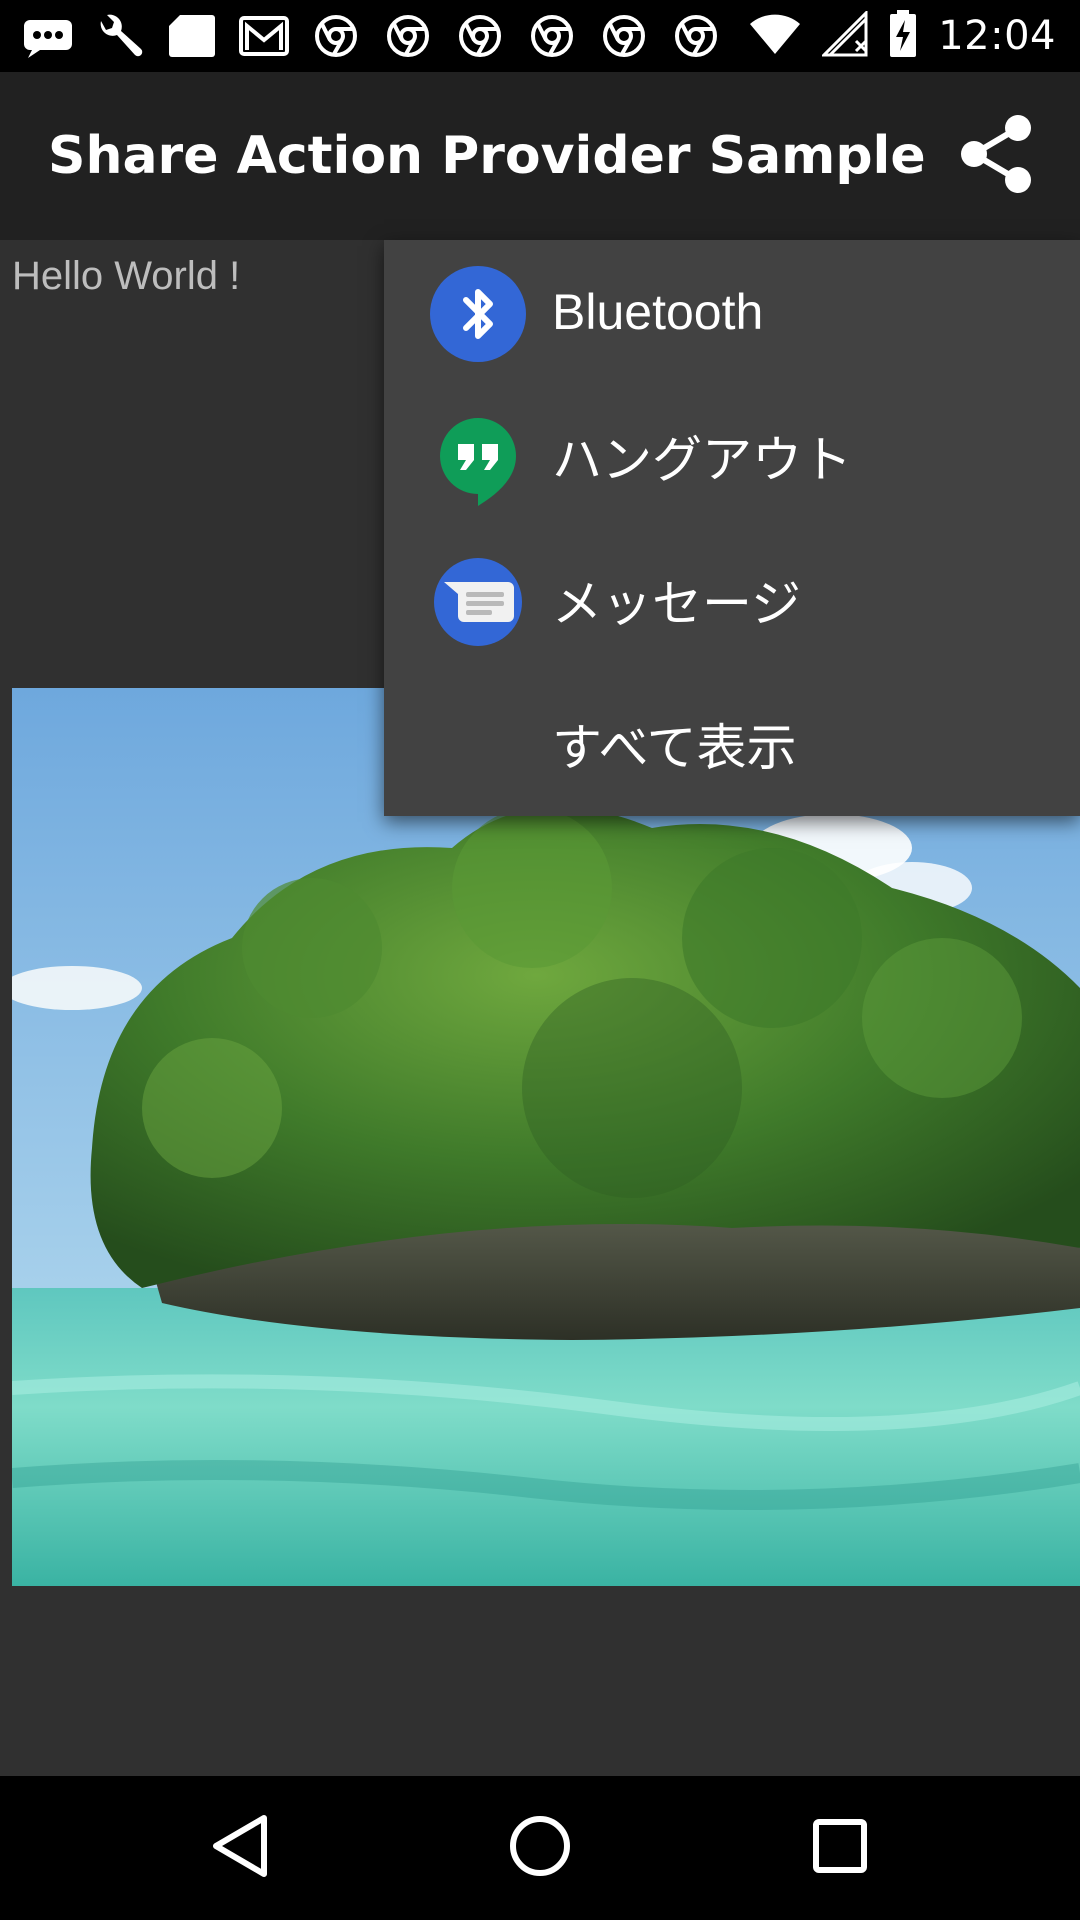 This screenshot has width=1080, height=1920. What do you see at coordinates (478, 602) in the screenshot?
I see `messages-icon` at bounding box center [478, 602].